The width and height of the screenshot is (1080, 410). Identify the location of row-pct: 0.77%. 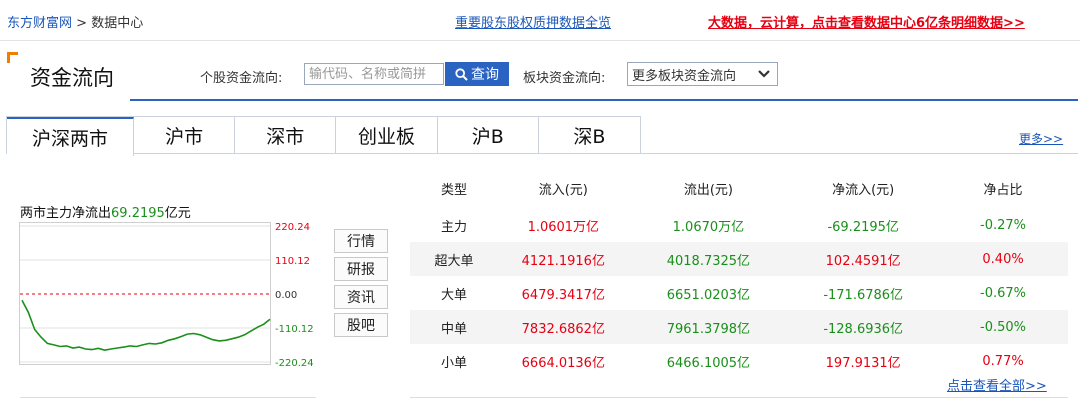
(1003, 361).